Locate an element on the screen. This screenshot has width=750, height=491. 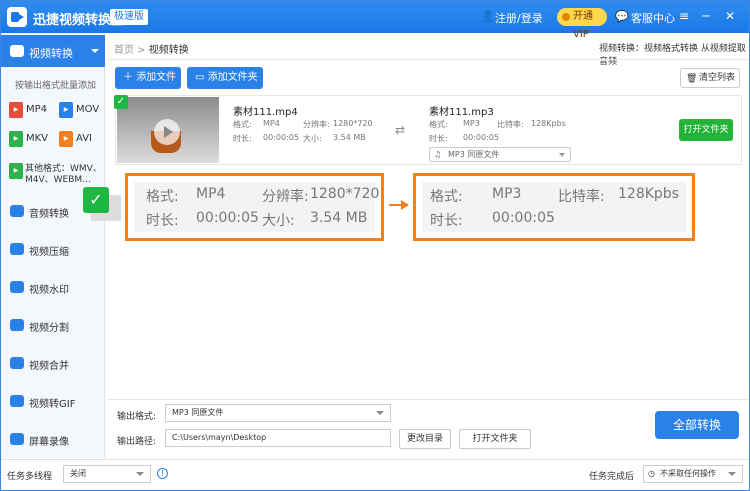
output-bitrate-label: 比特率: is located at coordinates (510, 124).